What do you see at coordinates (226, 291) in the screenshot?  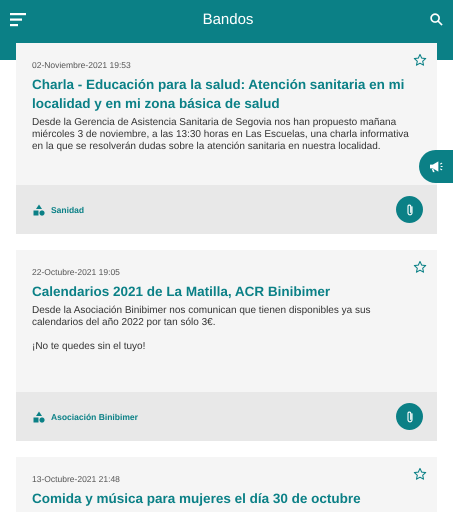 I see `post-title: Calendarios 2021 de La Matilla, ACR Binibimer` at bounding box center [226, 291].